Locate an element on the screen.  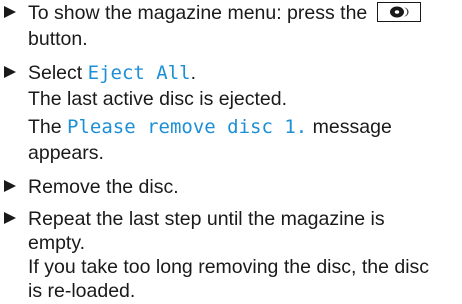
eject-result-text: The last active disc is ejected. is located at coordinates (158, 99).